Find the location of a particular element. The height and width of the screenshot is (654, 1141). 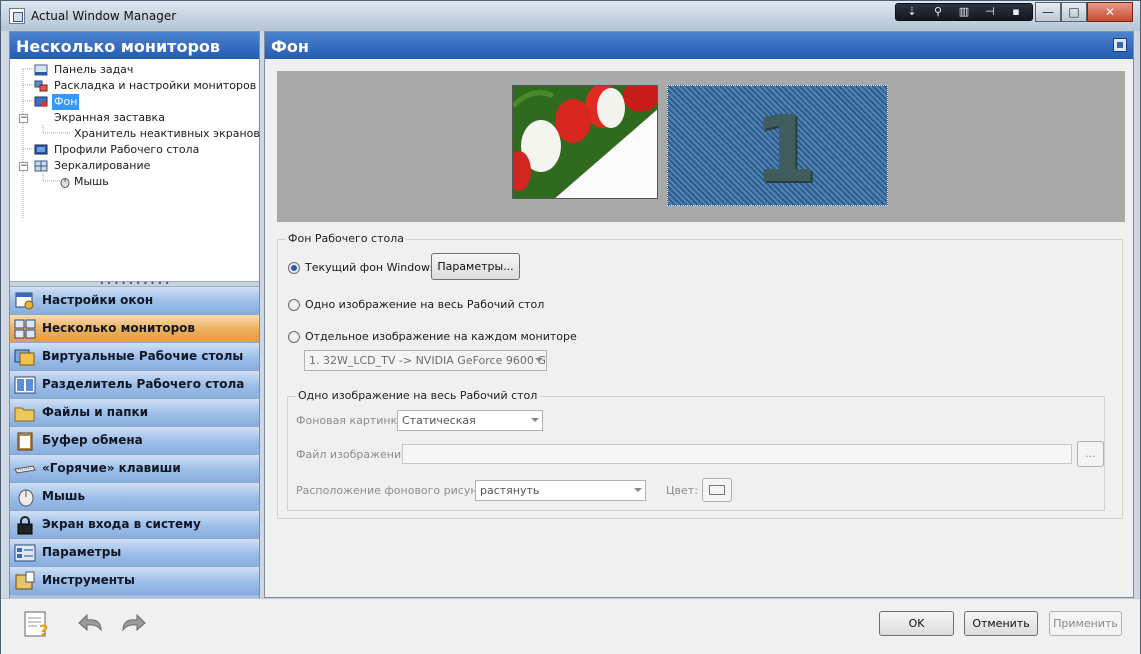

pin-icon: ⚲ is located at coordinates (938, 12).